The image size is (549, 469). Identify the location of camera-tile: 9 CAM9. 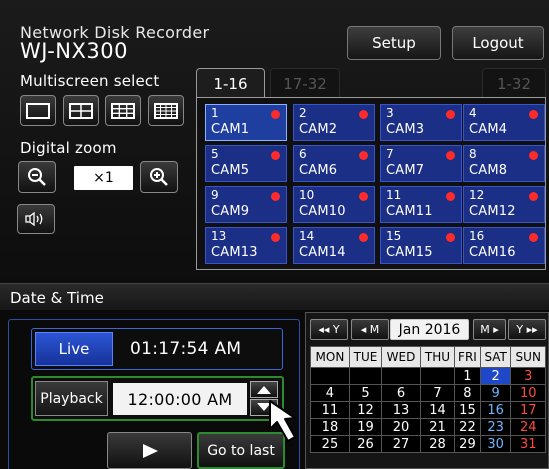
(246, 204).